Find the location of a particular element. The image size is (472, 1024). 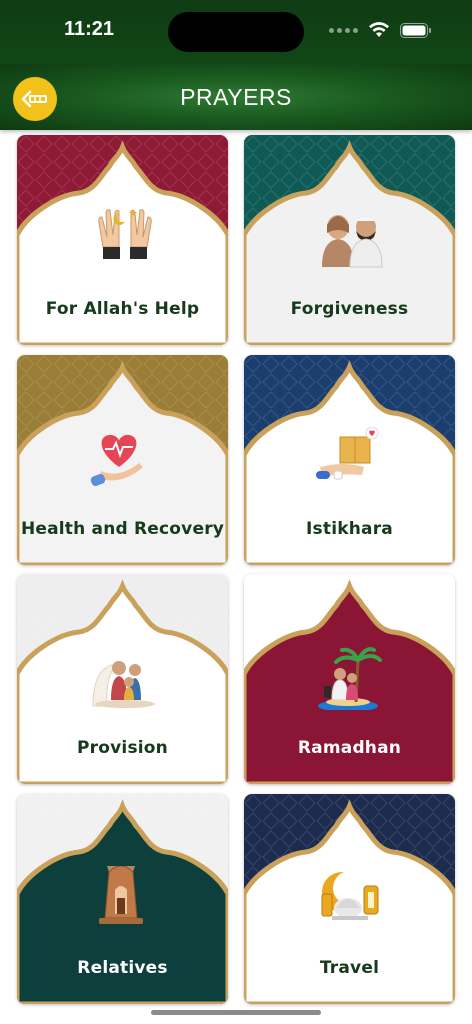

crescent-lantern-icon is located at coordinates (350, 900).